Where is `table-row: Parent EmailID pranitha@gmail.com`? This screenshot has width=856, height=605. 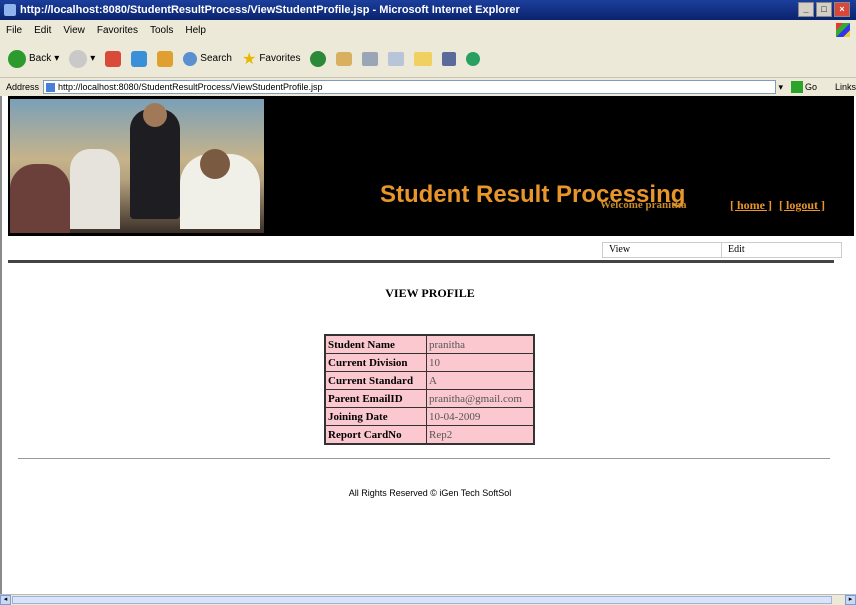 table-row: Parent EmailID pranitha@gmail.com is located at coordinates (429, 398).